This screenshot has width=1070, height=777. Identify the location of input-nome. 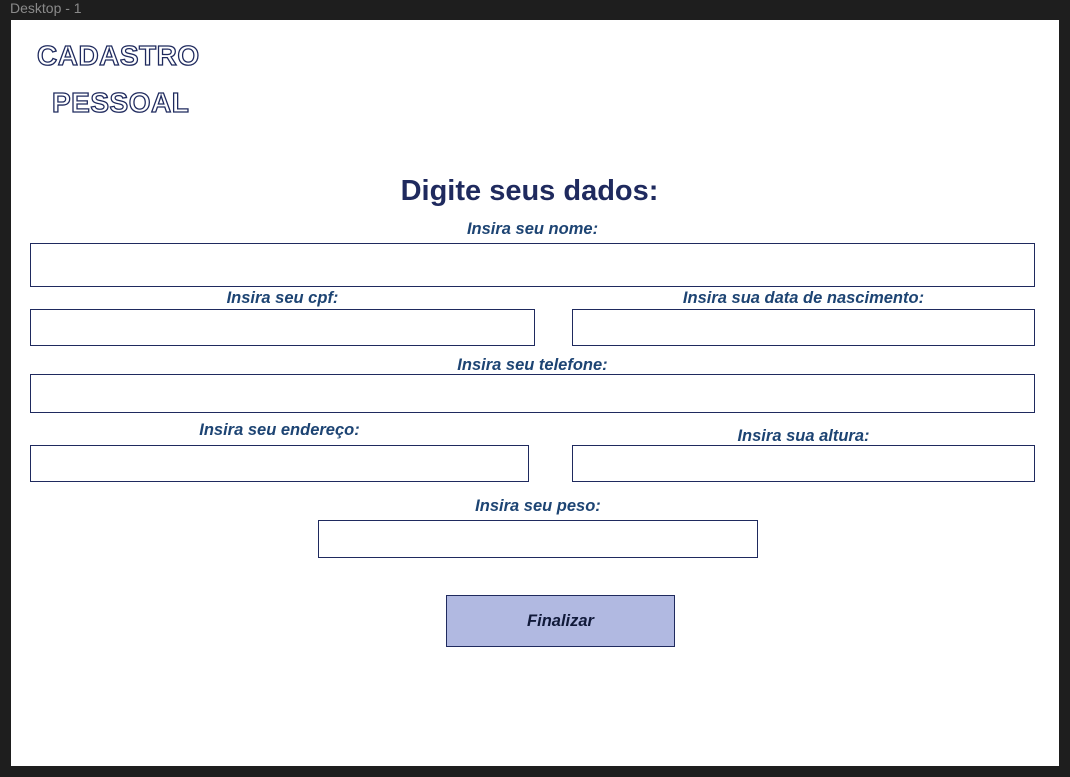
(532, 265).